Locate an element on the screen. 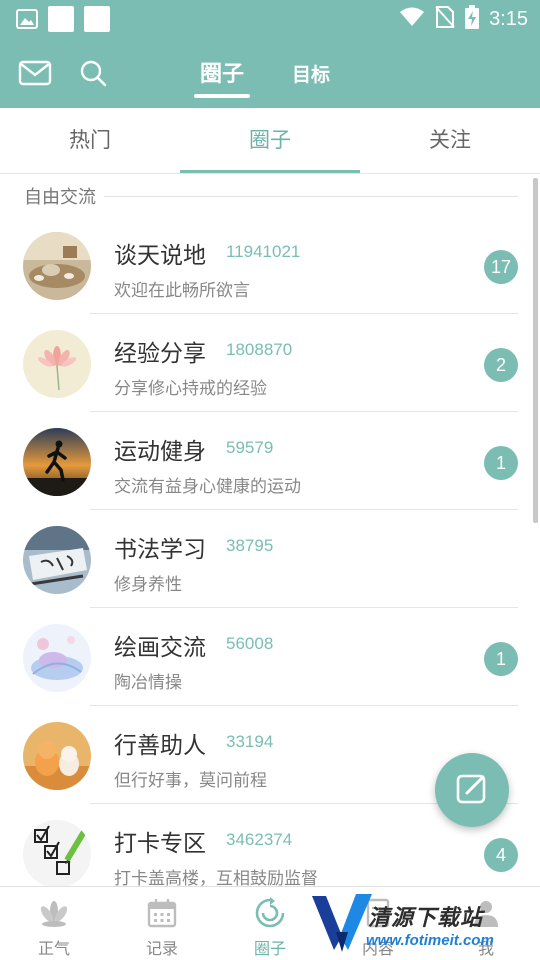  circle-name: 打卡专区 is located at coordinates (160, 844).